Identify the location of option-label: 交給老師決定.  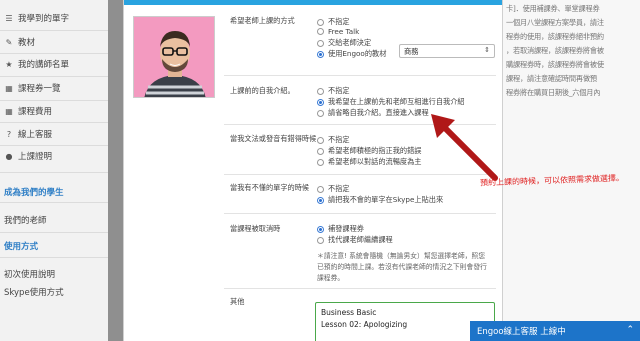
(350, 42).